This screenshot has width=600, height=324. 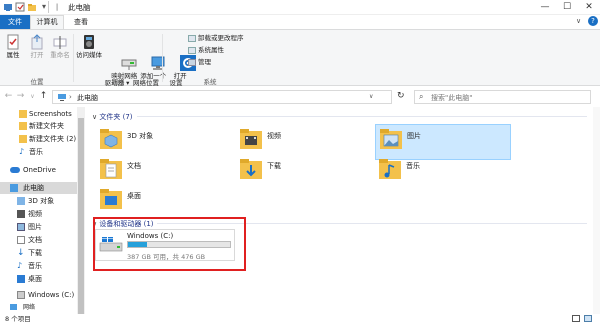 I want to click on folder-label: 文档, so click(x=134, y=166).